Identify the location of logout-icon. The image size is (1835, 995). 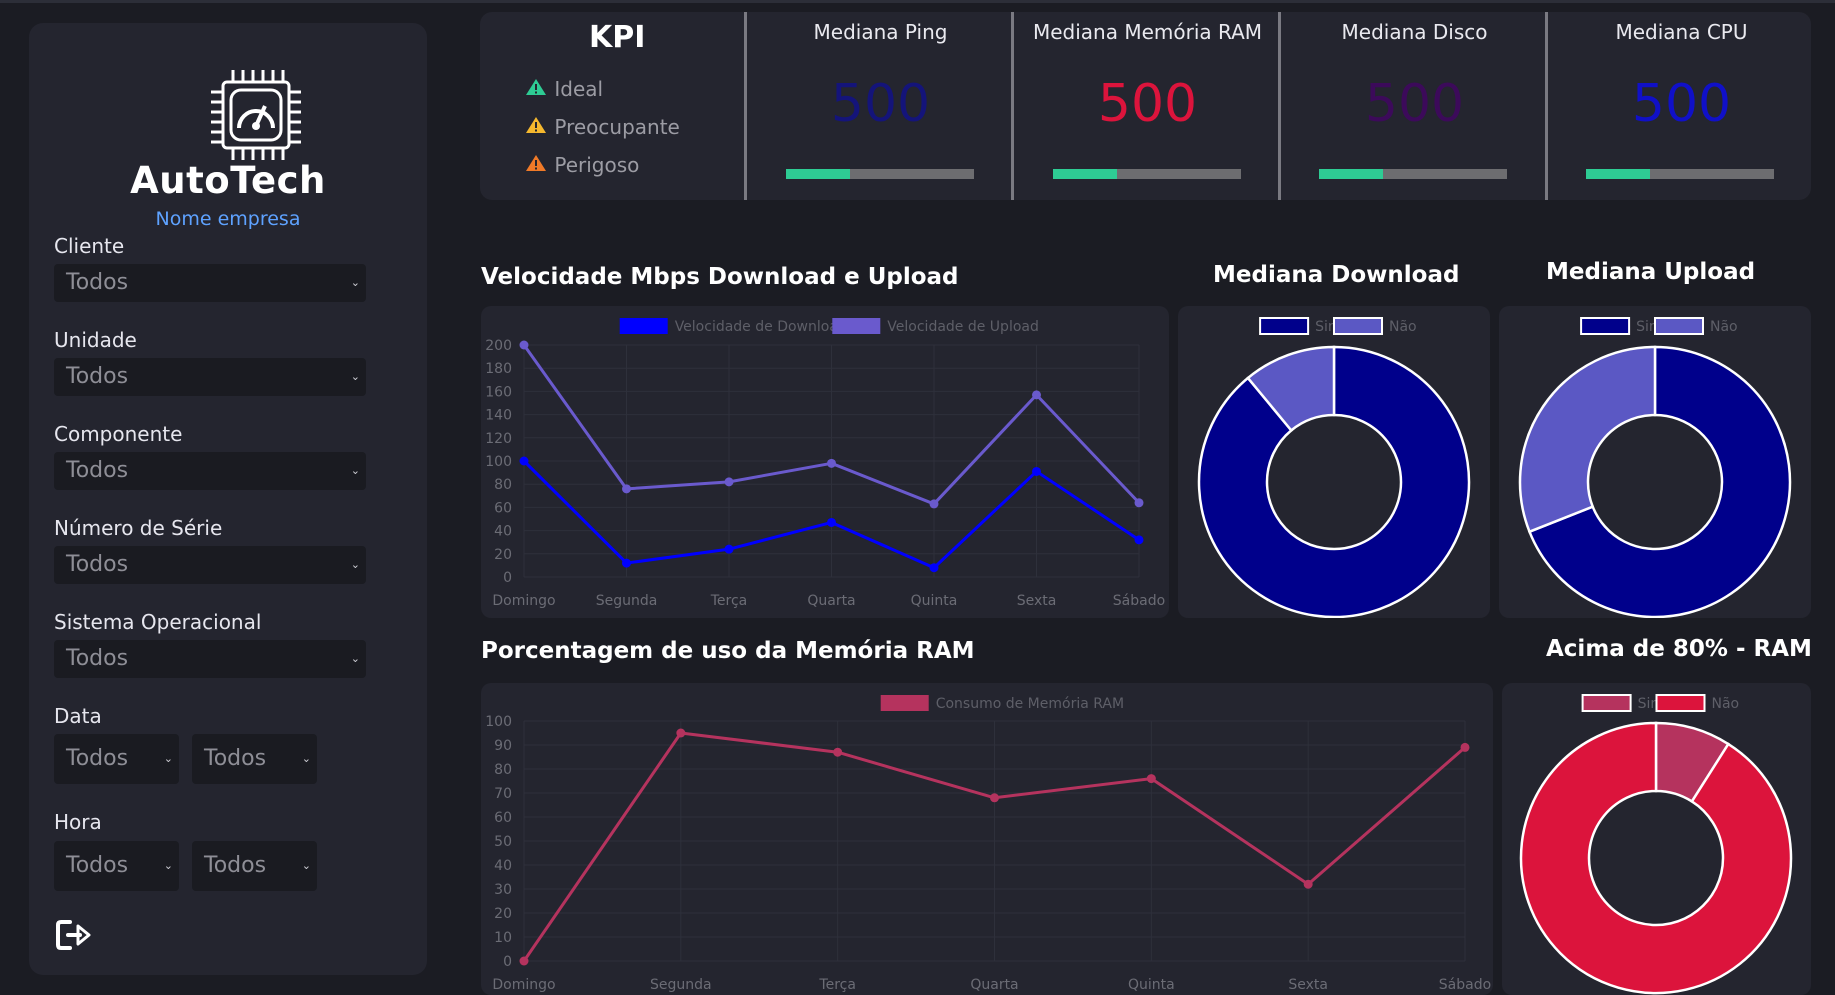
(74, 935).